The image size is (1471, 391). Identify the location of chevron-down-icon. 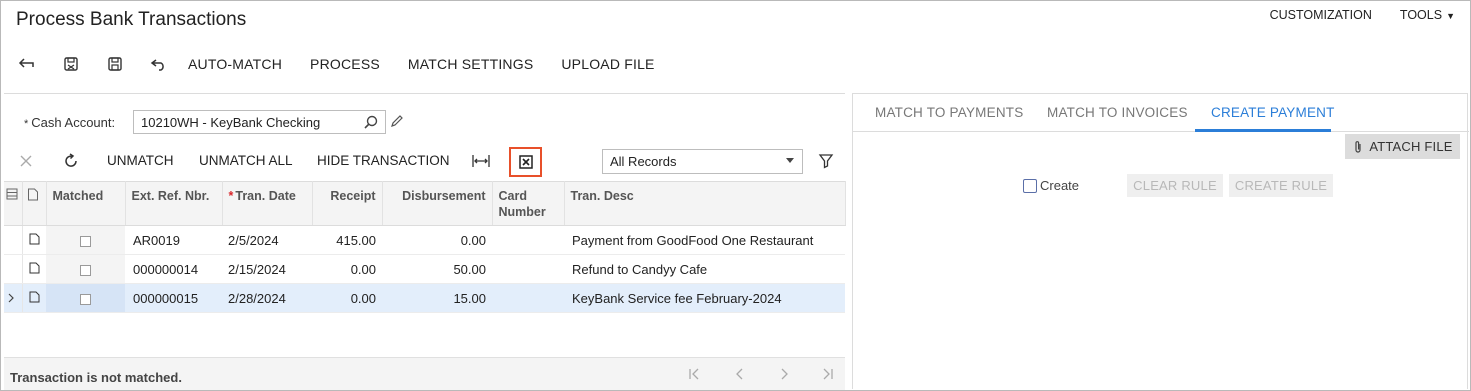
(790, 160).